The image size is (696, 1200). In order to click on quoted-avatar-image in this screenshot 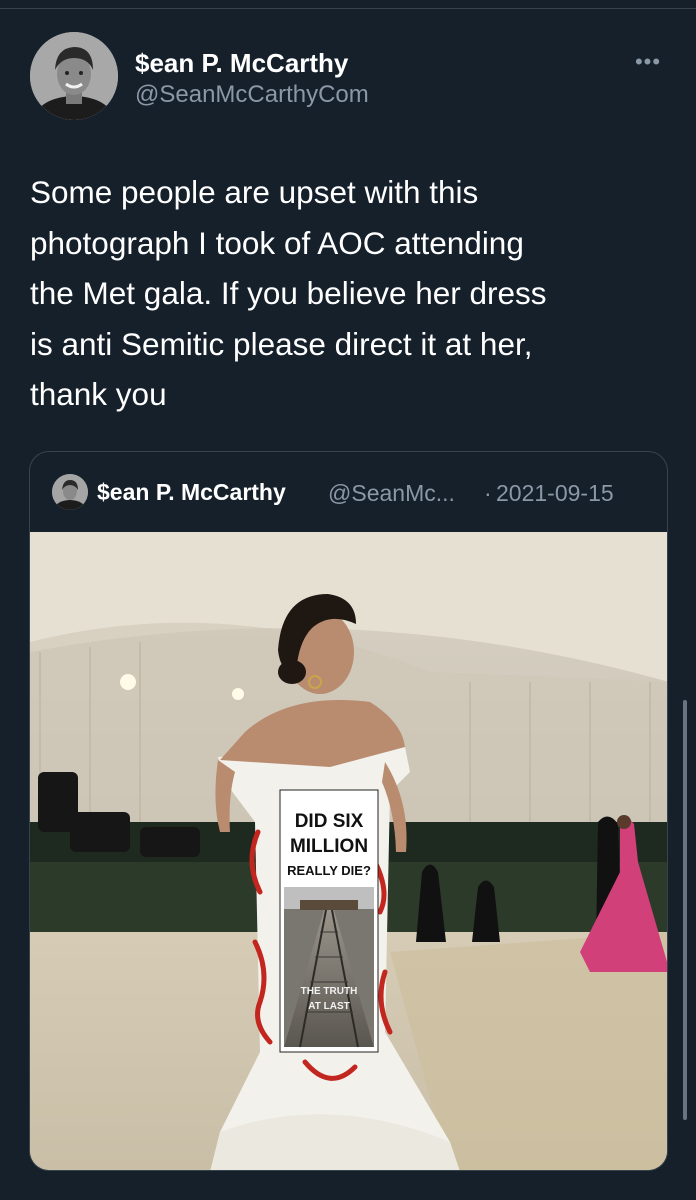, I will do `click(70, 492)`.